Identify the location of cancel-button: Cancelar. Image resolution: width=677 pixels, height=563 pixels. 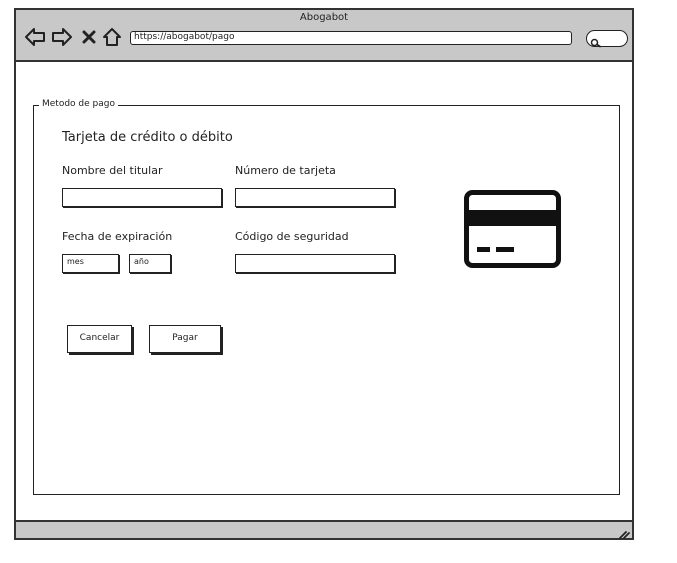
(99, 339).